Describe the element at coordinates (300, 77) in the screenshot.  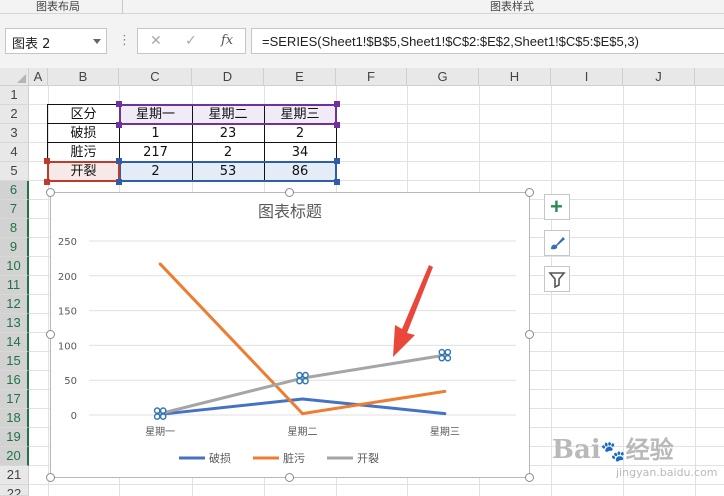
I see `column-header-e: E` at that location.